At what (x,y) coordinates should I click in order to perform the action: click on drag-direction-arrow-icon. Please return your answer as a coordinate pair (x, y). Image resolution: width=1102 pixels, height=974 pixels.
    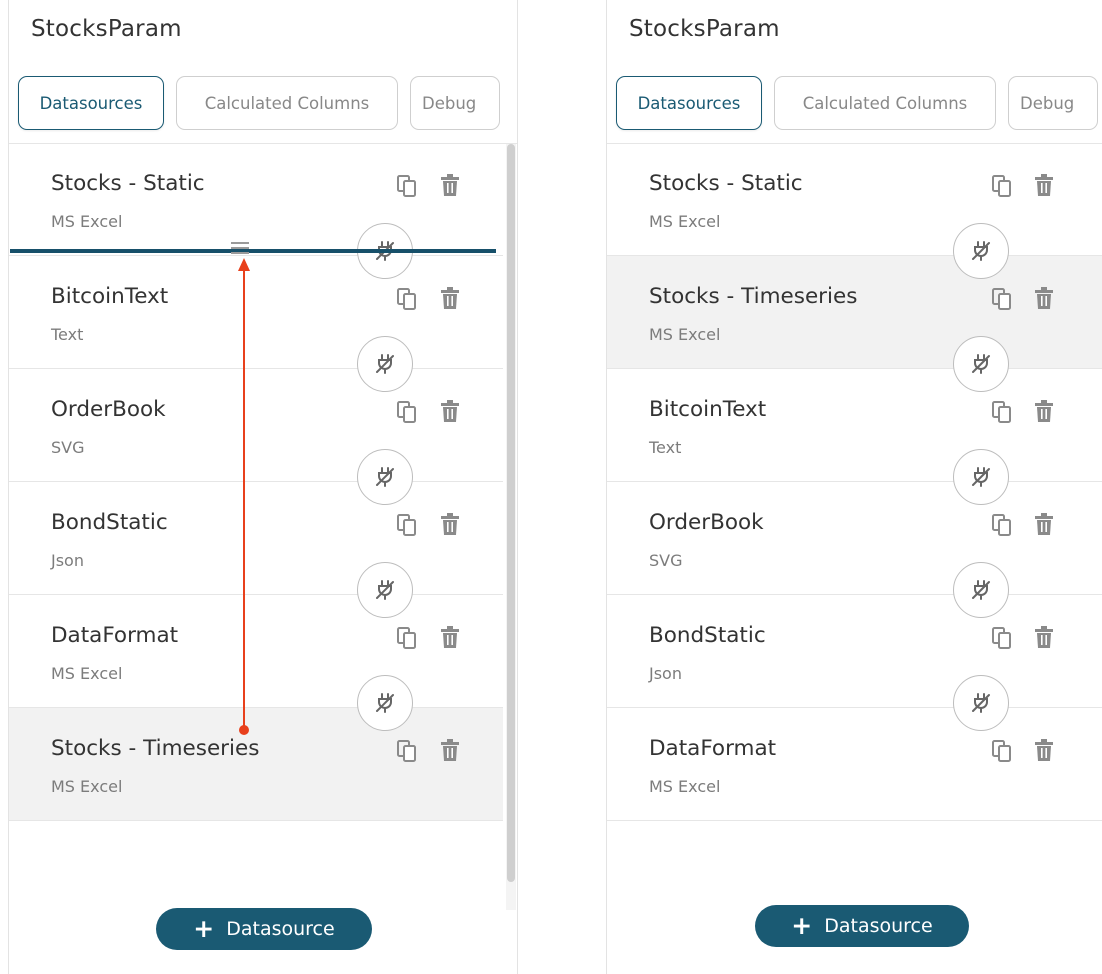
    Looking at the image, I should click on (244, 496).